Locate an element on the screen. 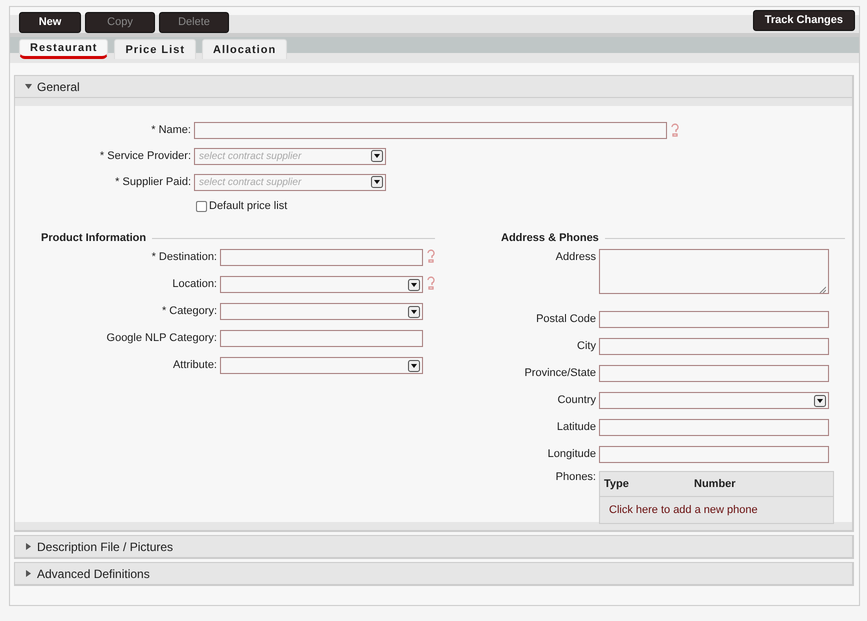 This screenshot has width=867, height=621. tab: Price List is located at coordinates (155, 49).